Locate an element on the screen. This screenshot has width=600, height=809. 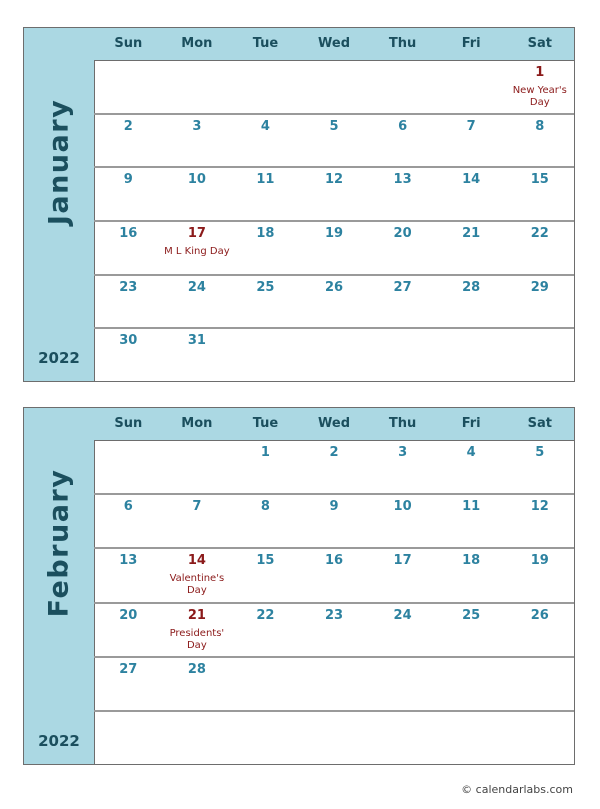
day-cell: 1 is located at coordinates (265, 467).